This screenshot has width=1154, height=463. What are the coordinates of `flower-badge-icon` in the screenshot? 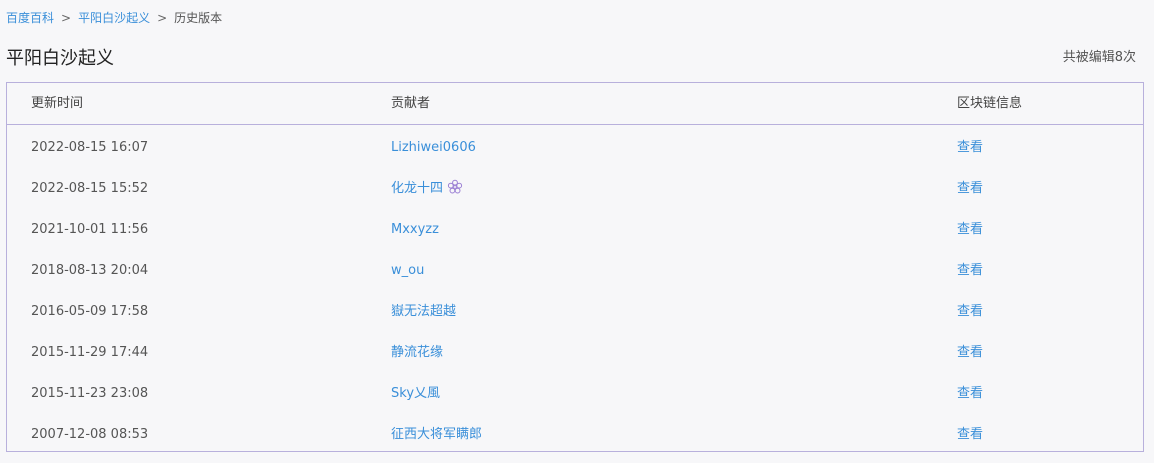 It's located at (455, 190).